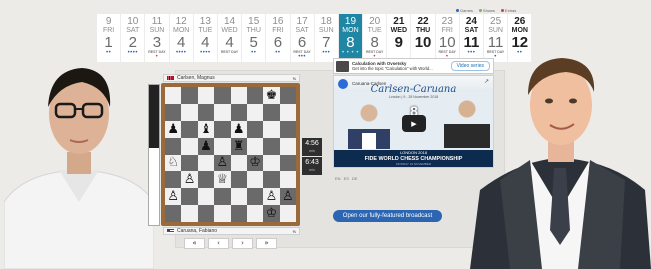 This screenshot has height=269, width=651. What do you see at coordinates (278, 38) in the screenshot?
I see `calendar-day: 16 FRI 6 ••` at bounding box center [278, 38].